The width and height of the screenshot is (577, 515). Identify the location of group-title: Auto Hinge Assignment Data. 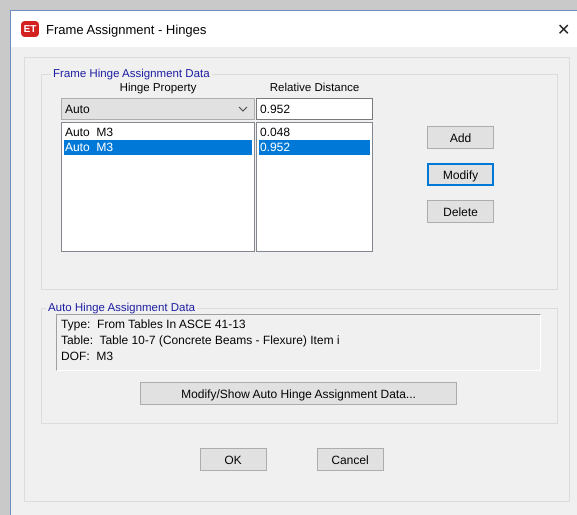
(121, 308).